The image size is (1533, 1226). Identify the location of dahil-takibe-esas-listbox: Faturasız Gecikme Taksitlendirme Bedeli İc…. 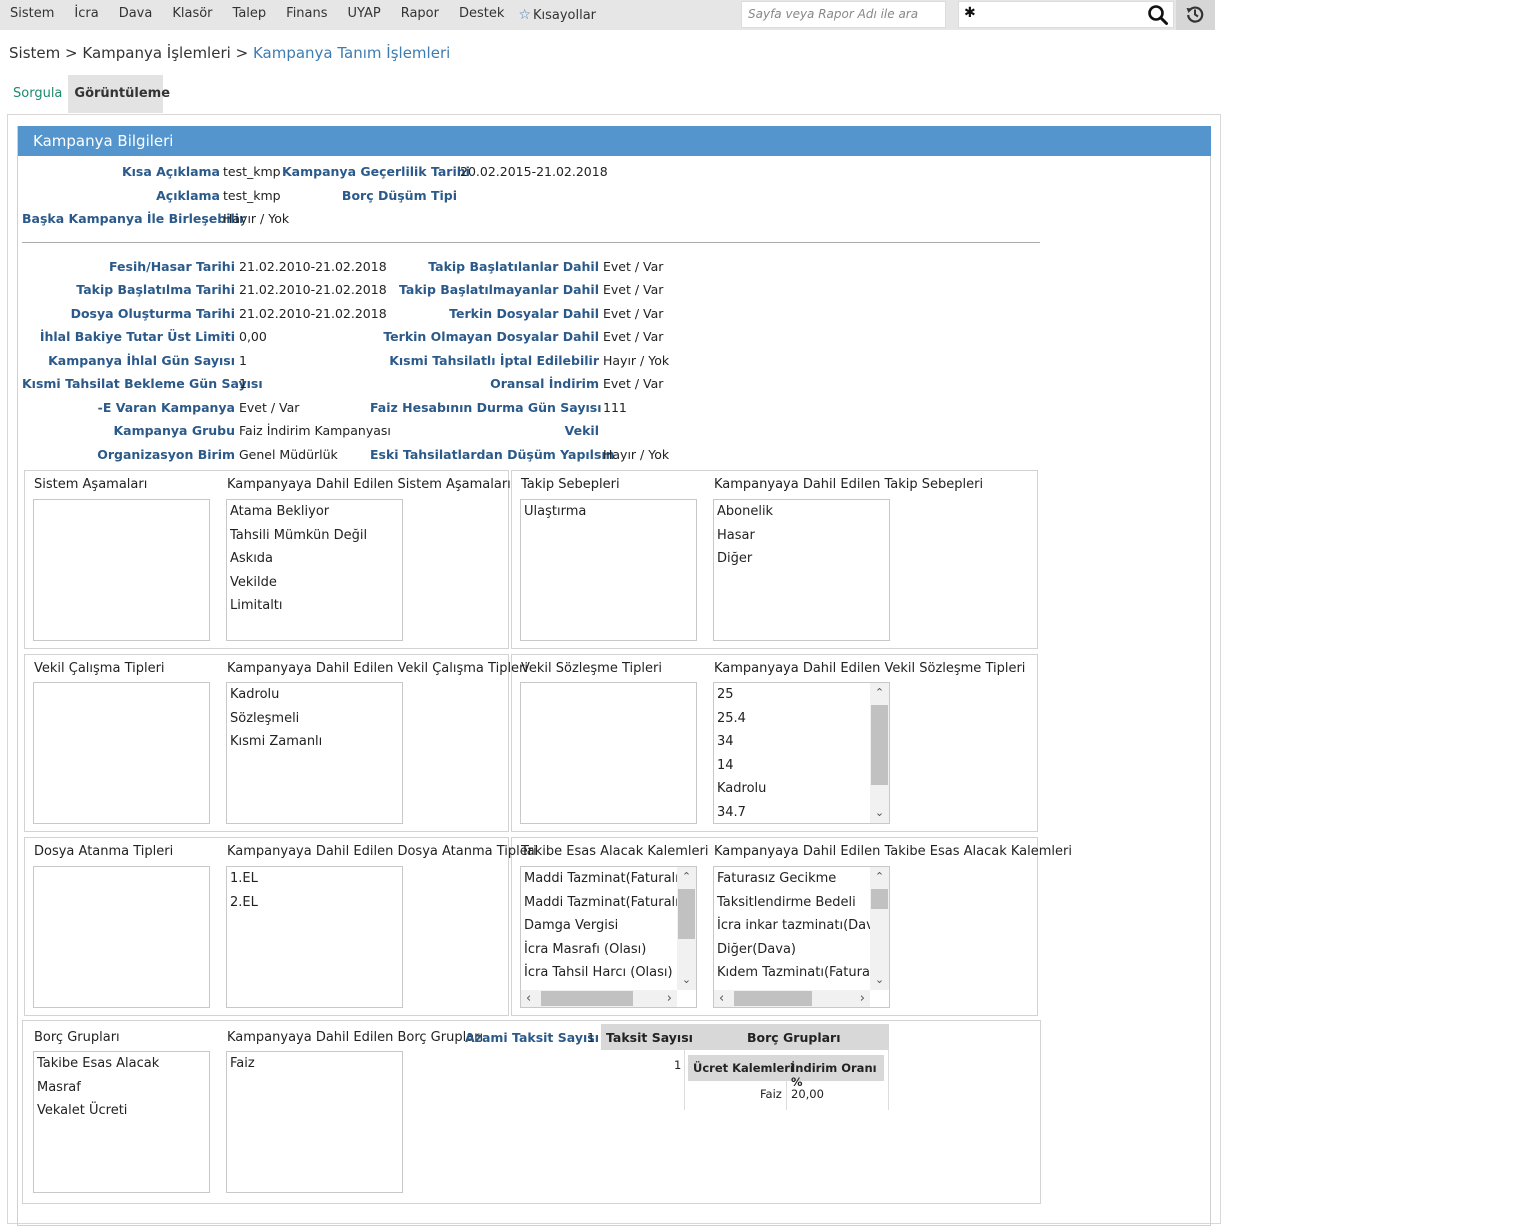
(801, 937).